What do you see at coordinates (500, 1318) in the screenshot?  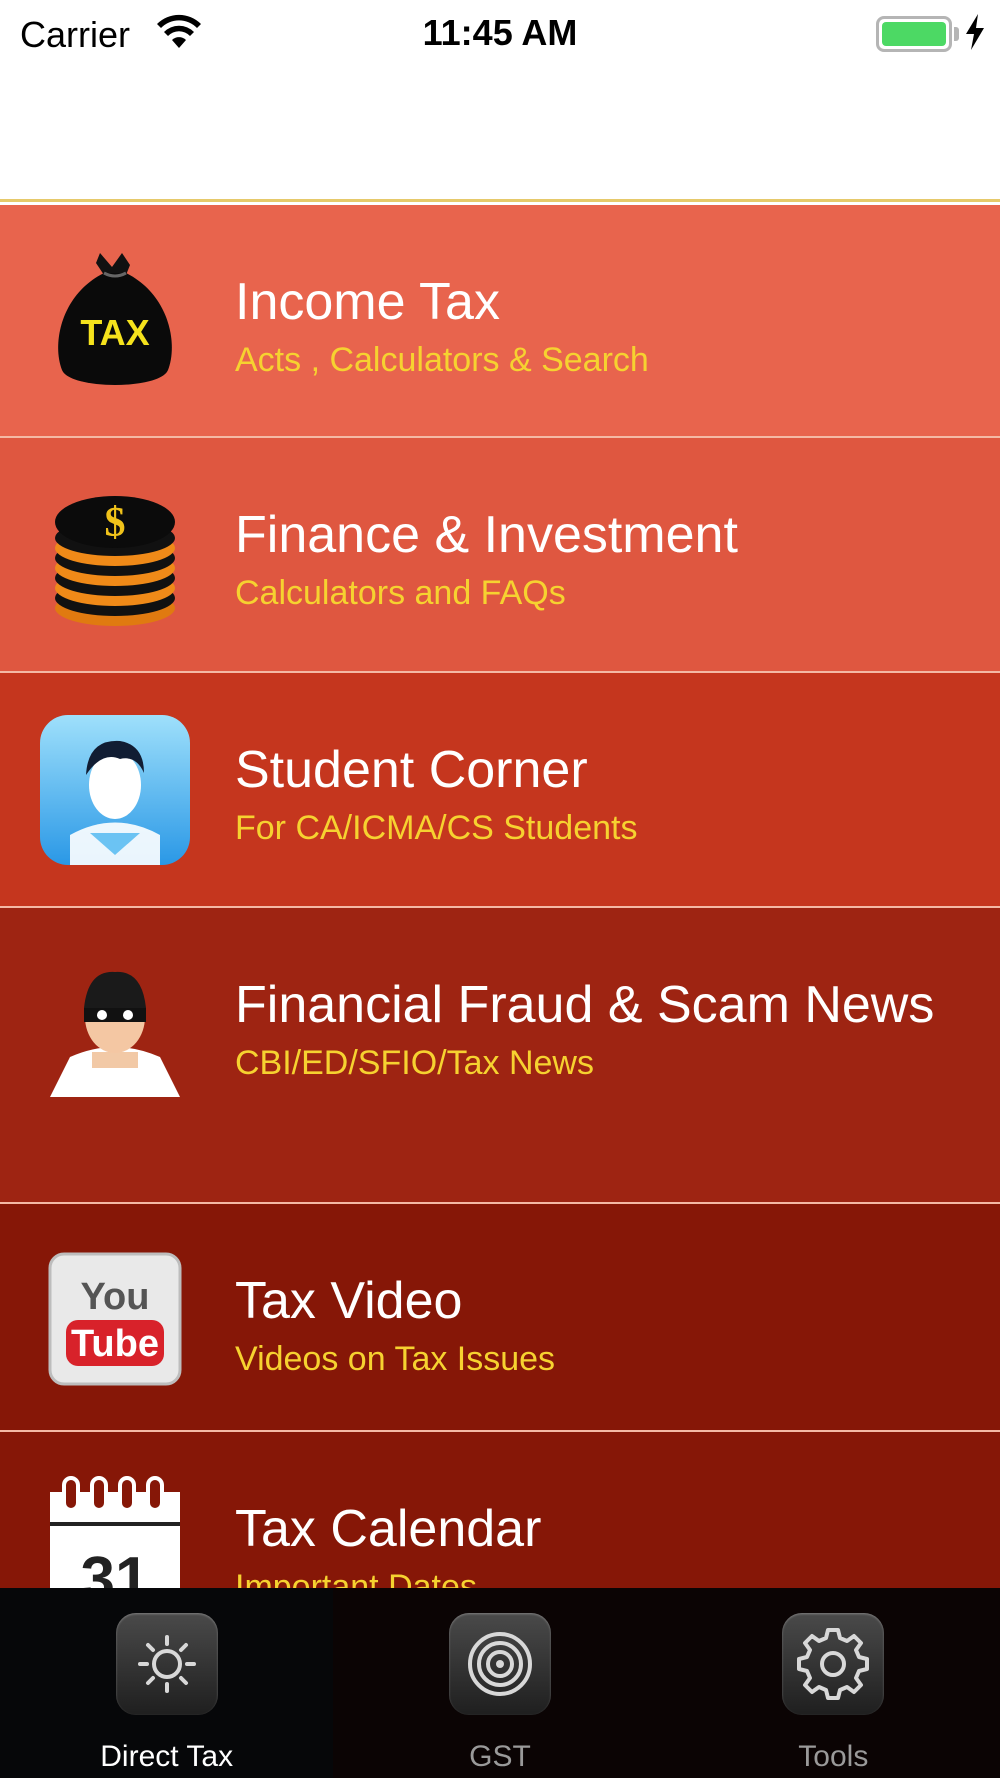 I see `menu-item-tax-video: You Tube Tax Video Videos on Tax Issues` at bounding box center [500, 1318].